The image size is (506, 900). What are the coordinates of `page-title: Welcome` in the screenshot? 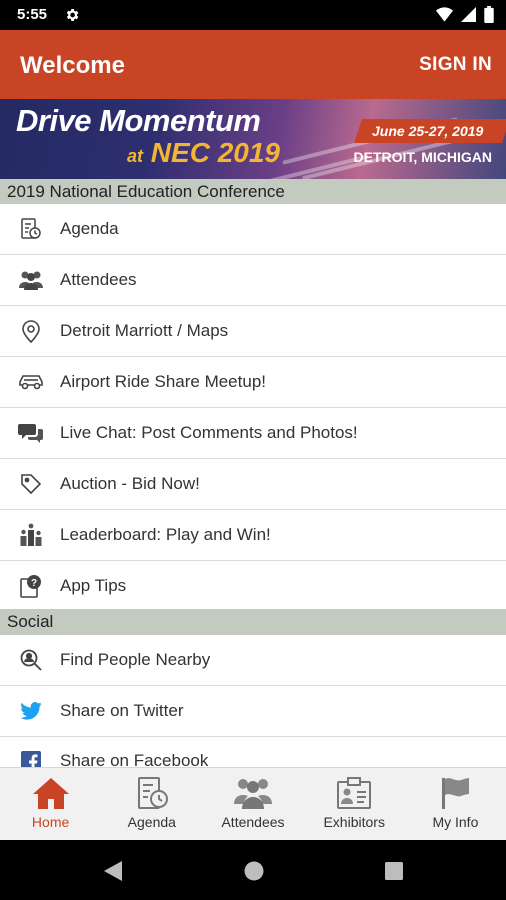 It's located at (72, 65).